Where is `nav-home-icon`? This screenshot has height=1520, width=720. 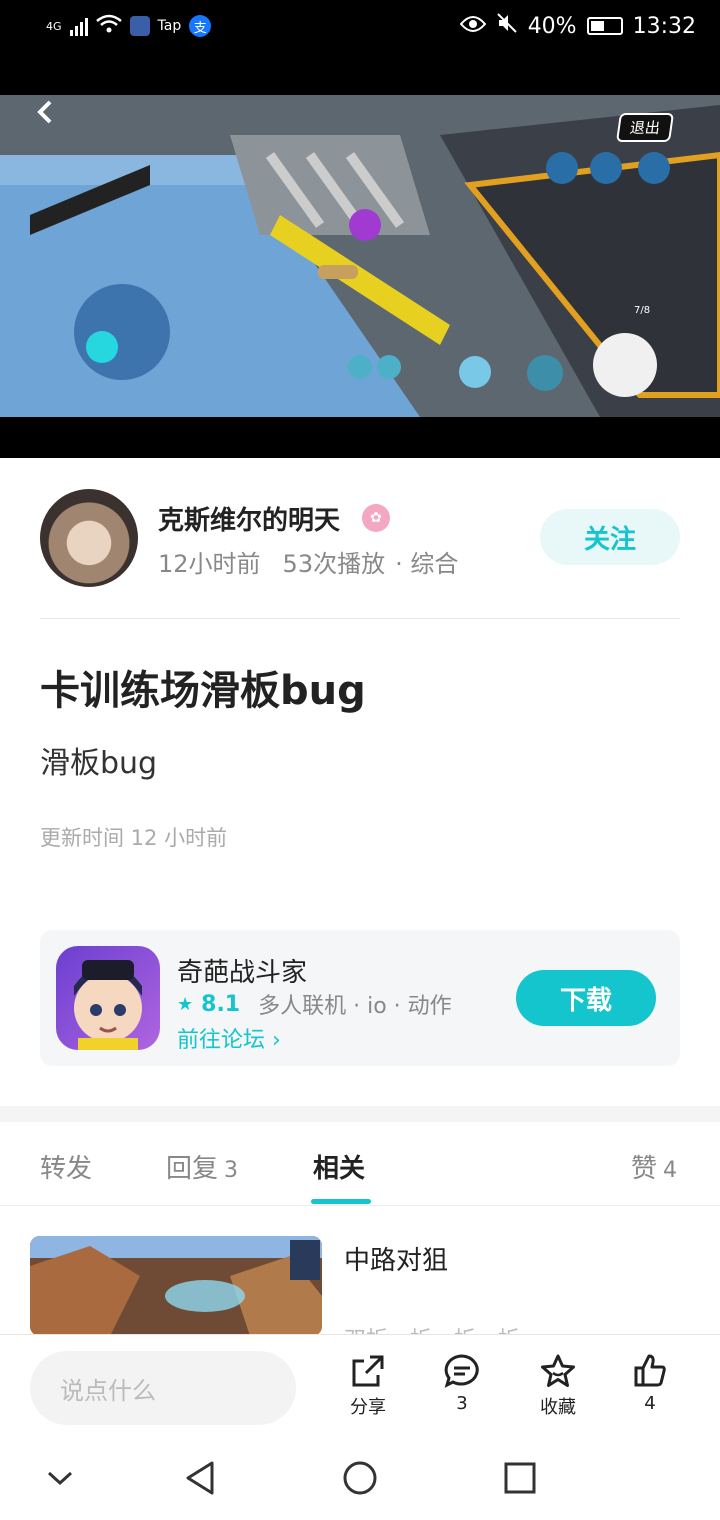
nav-home-icon is located at coordinates (360, 1480).